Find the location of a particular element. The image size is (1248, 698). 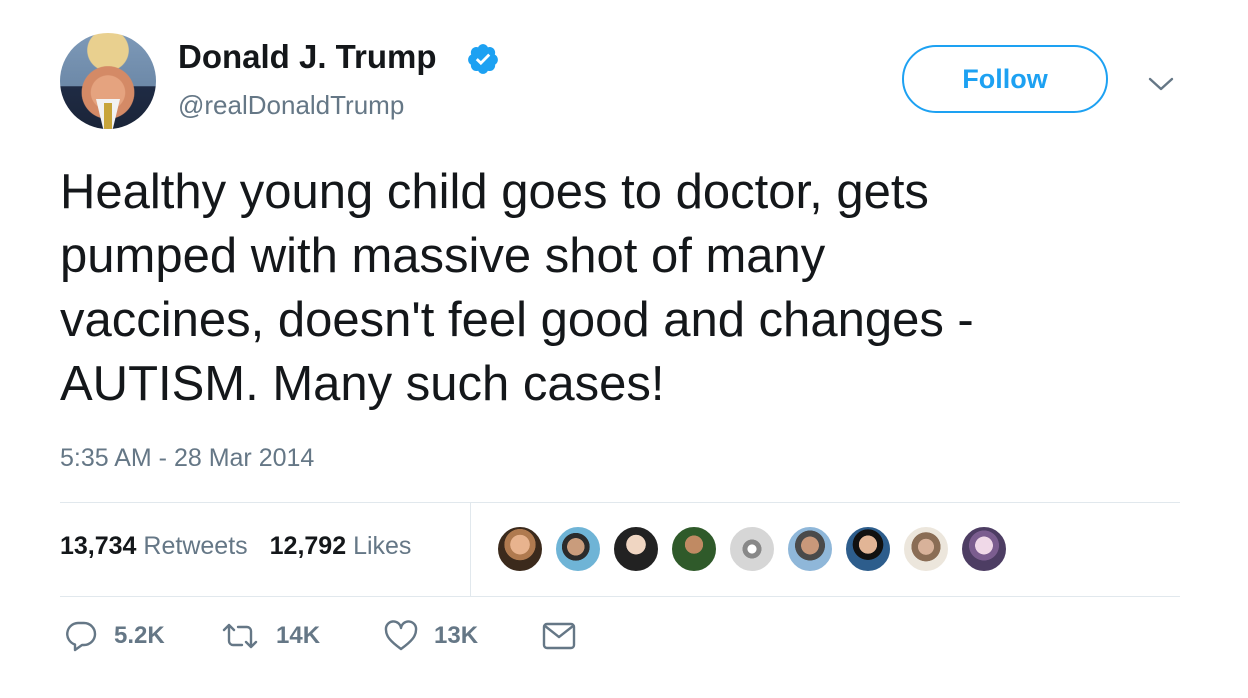

retweets-label: Retweets is located at coordinates (195, 546).